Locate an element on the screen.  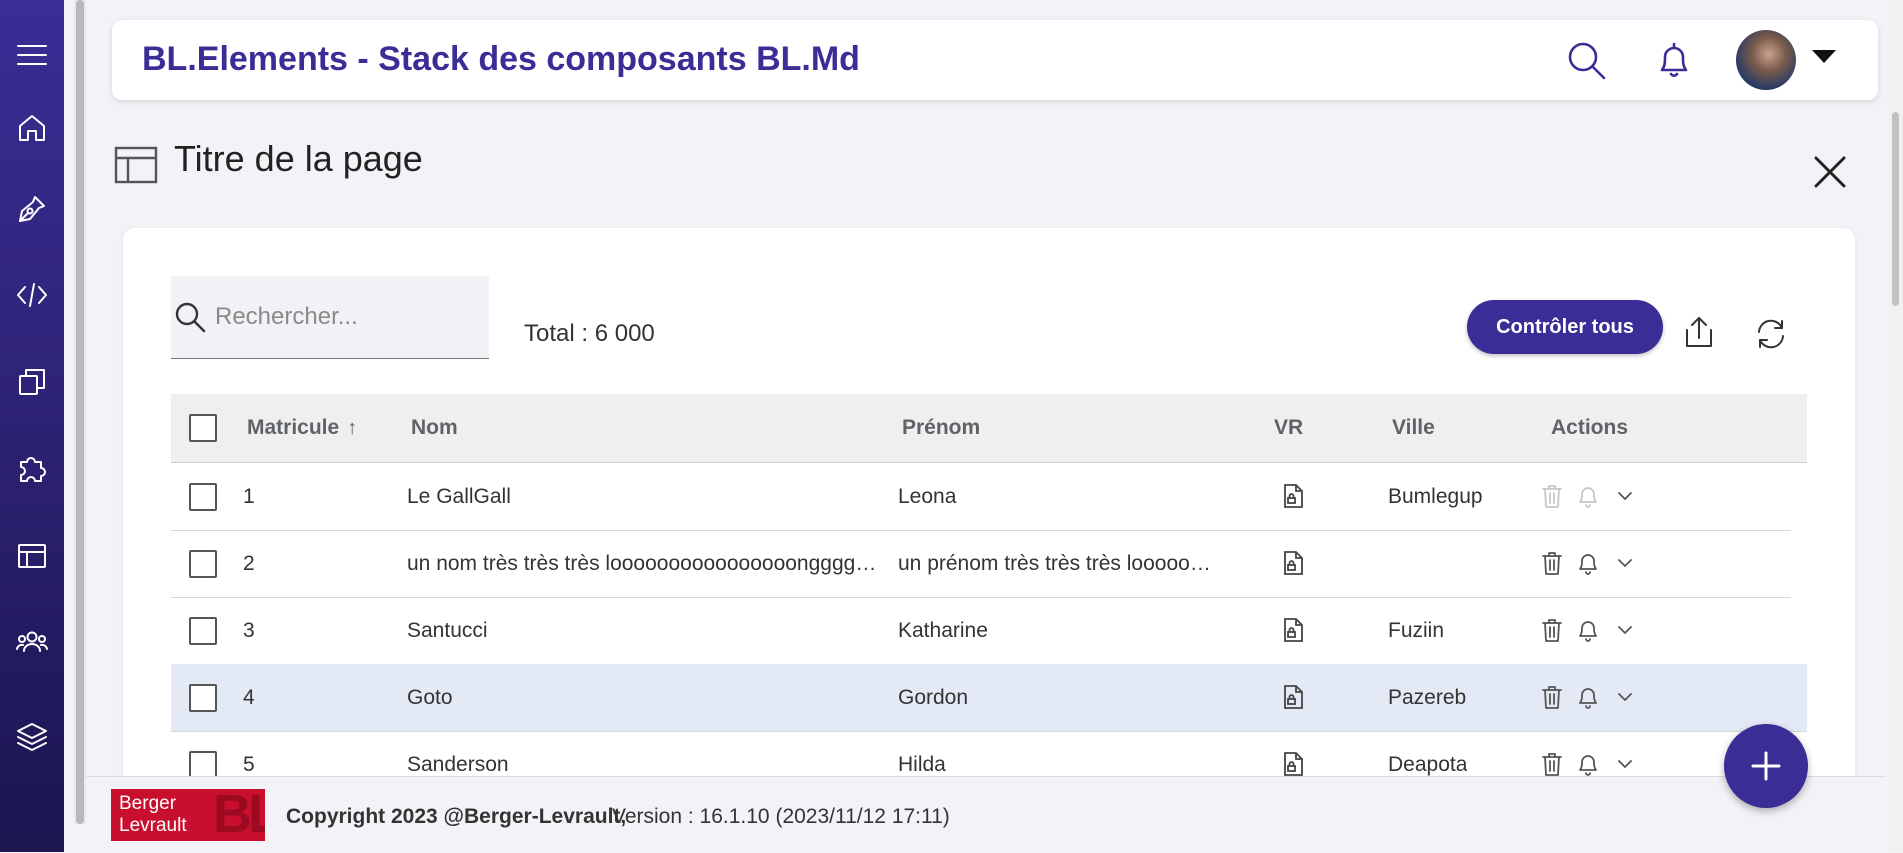
page-title: Titre de la page is located at coordinates (298, 158).